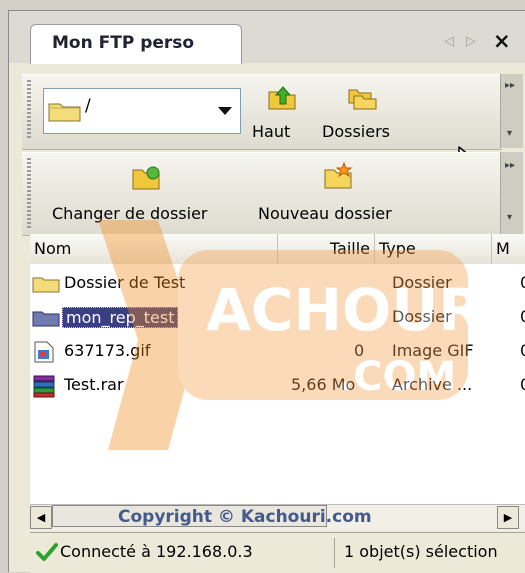 The height and width of the screenshot is (573, 525). Describe the element at coordinates (449, 41) in the screenshot. I see `tab-scroll-left-icon: ◁` at that location.